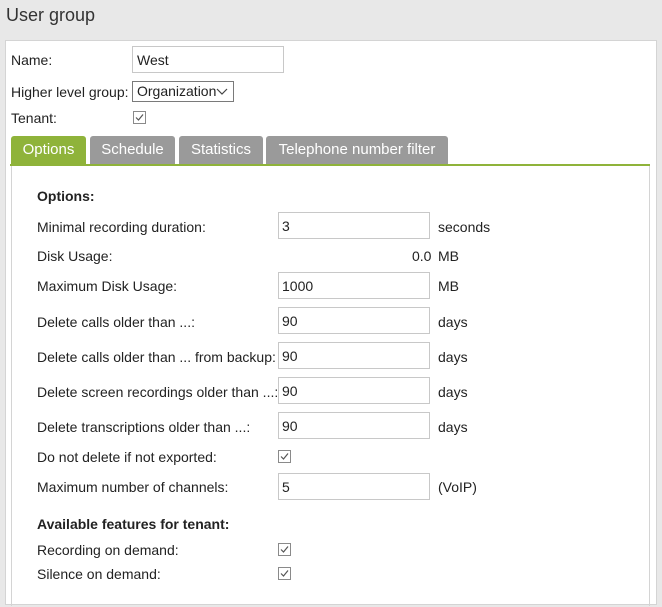  I want to click on delete-screen-input, so click(354, 390).